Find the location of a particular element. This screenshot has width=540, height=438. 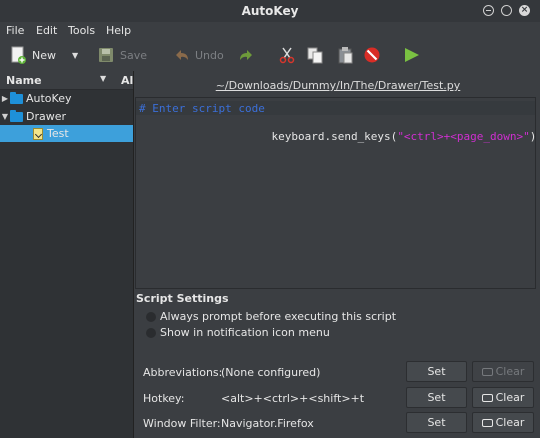

script-path-link: ~/Downloads/Dummy/In/The/Drawer/Test.py is located at coordinates (338, 85).